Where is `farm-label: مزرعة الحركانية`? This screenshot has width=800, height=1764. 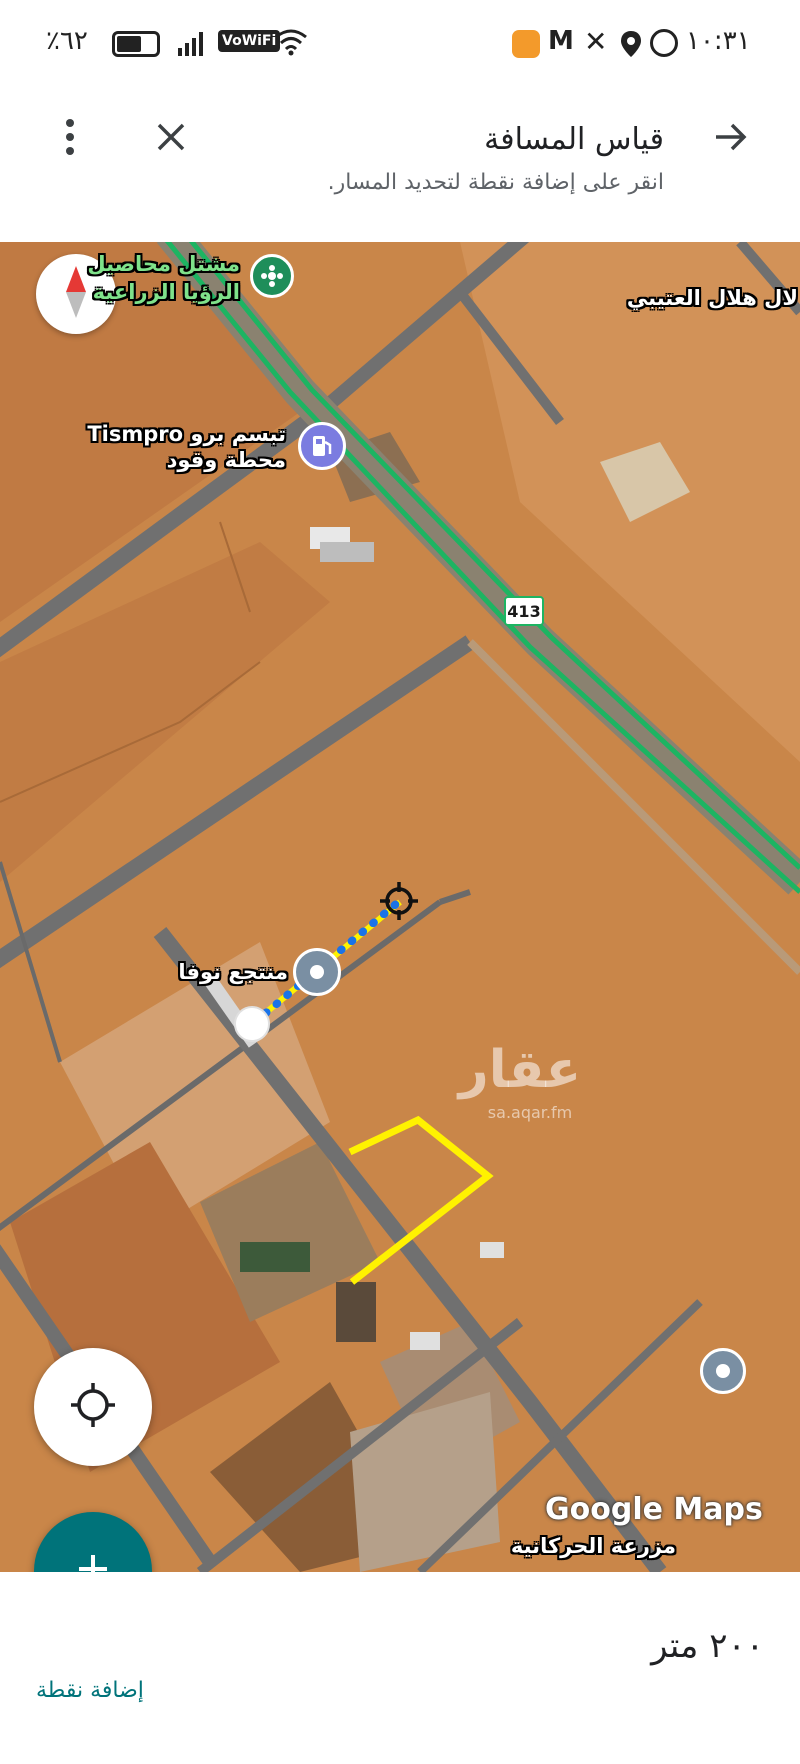
farm-label: مزرعة الحركانية is located at coordinates (593, 1546).